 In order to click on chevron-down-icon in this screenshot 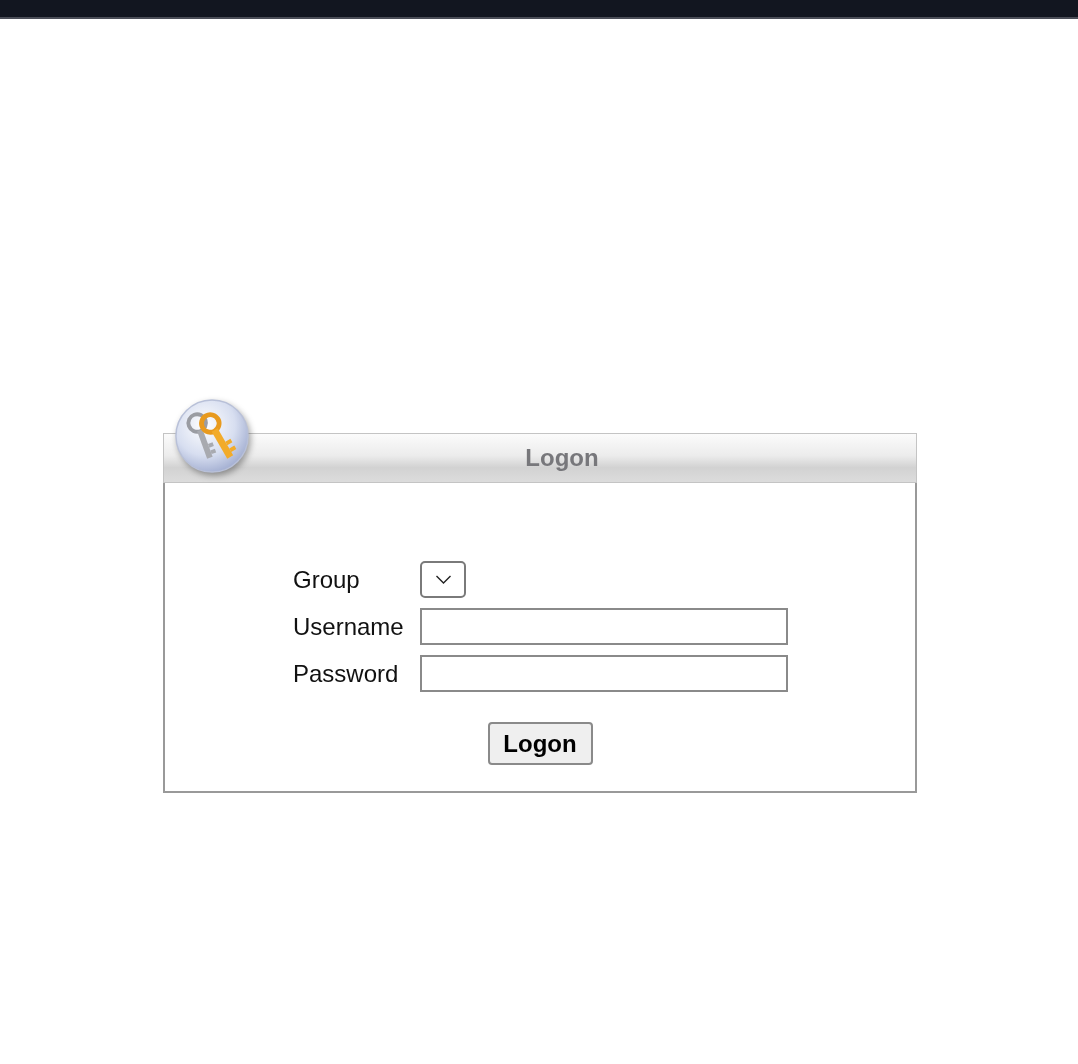, I will do `click(443, 579)`.